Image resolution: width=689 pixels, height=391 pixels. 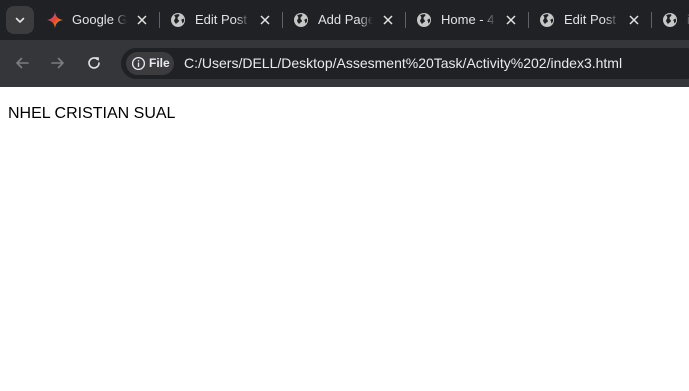 I want to click on tab-search-button, so click(x=20, y=20).